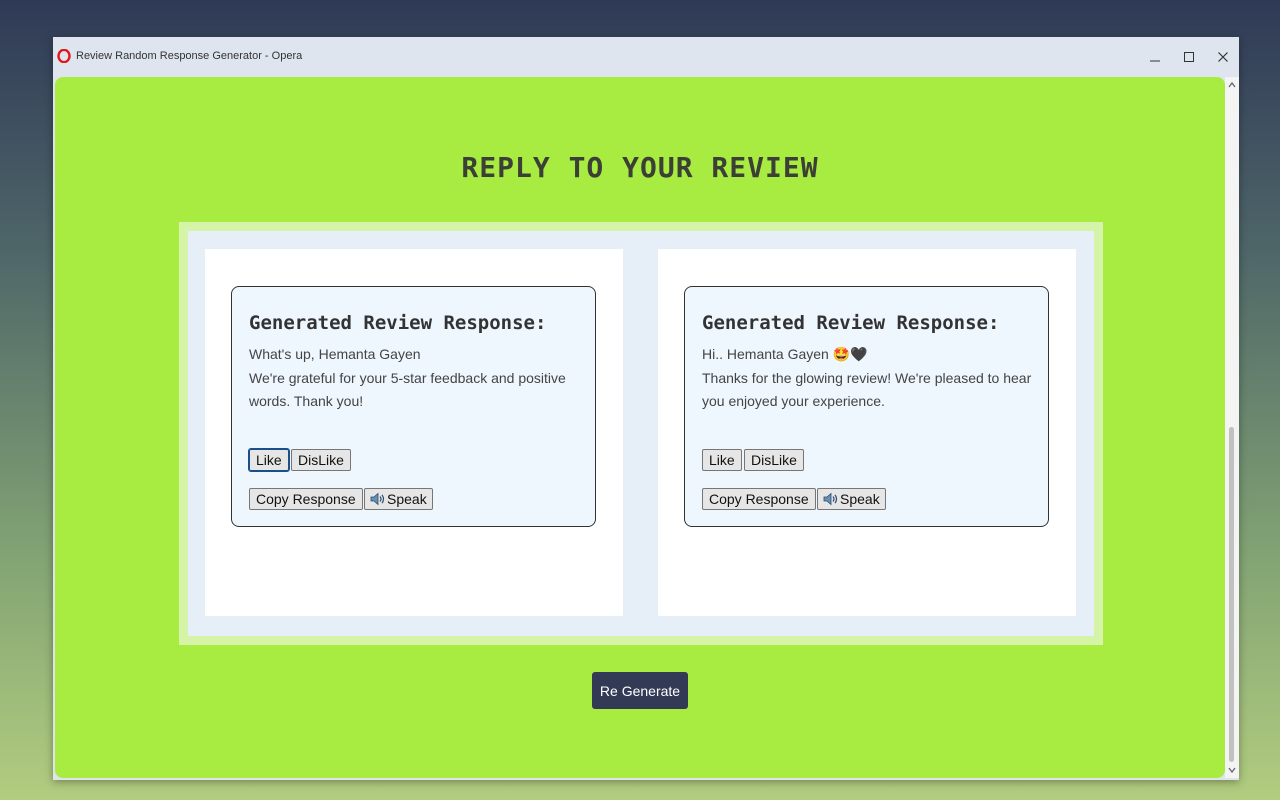 This screenshot has height=800, width=1280. What do you see at coordinates (640, 167) in the screenshot?
I see `page-title: REPLY TO YOUR REVIEW` at bounding box center [640, 167].